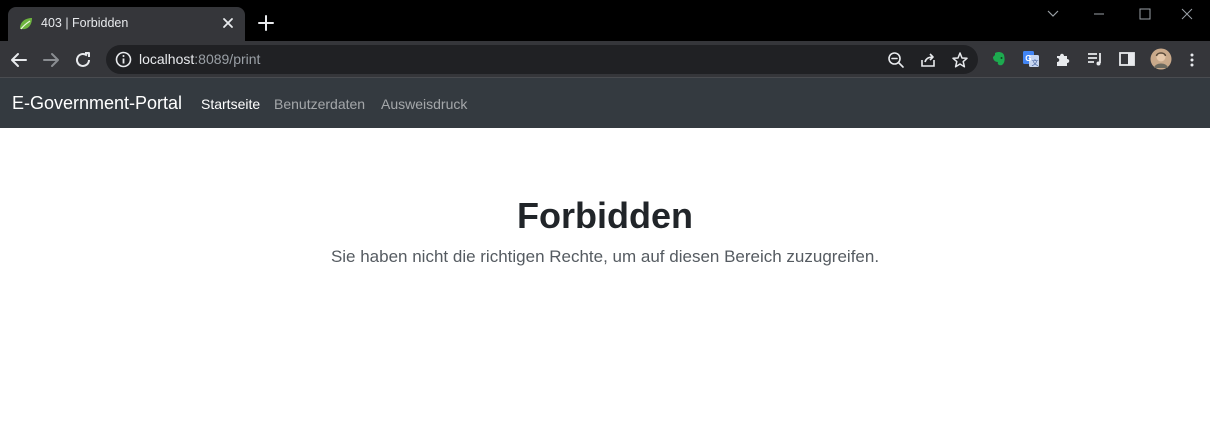 This screenshot has height=441, width=1210. What do you see at coordinates (228, 23) in the screenshot?
I see `close-tab-icon` at bounding box center [228, 23].